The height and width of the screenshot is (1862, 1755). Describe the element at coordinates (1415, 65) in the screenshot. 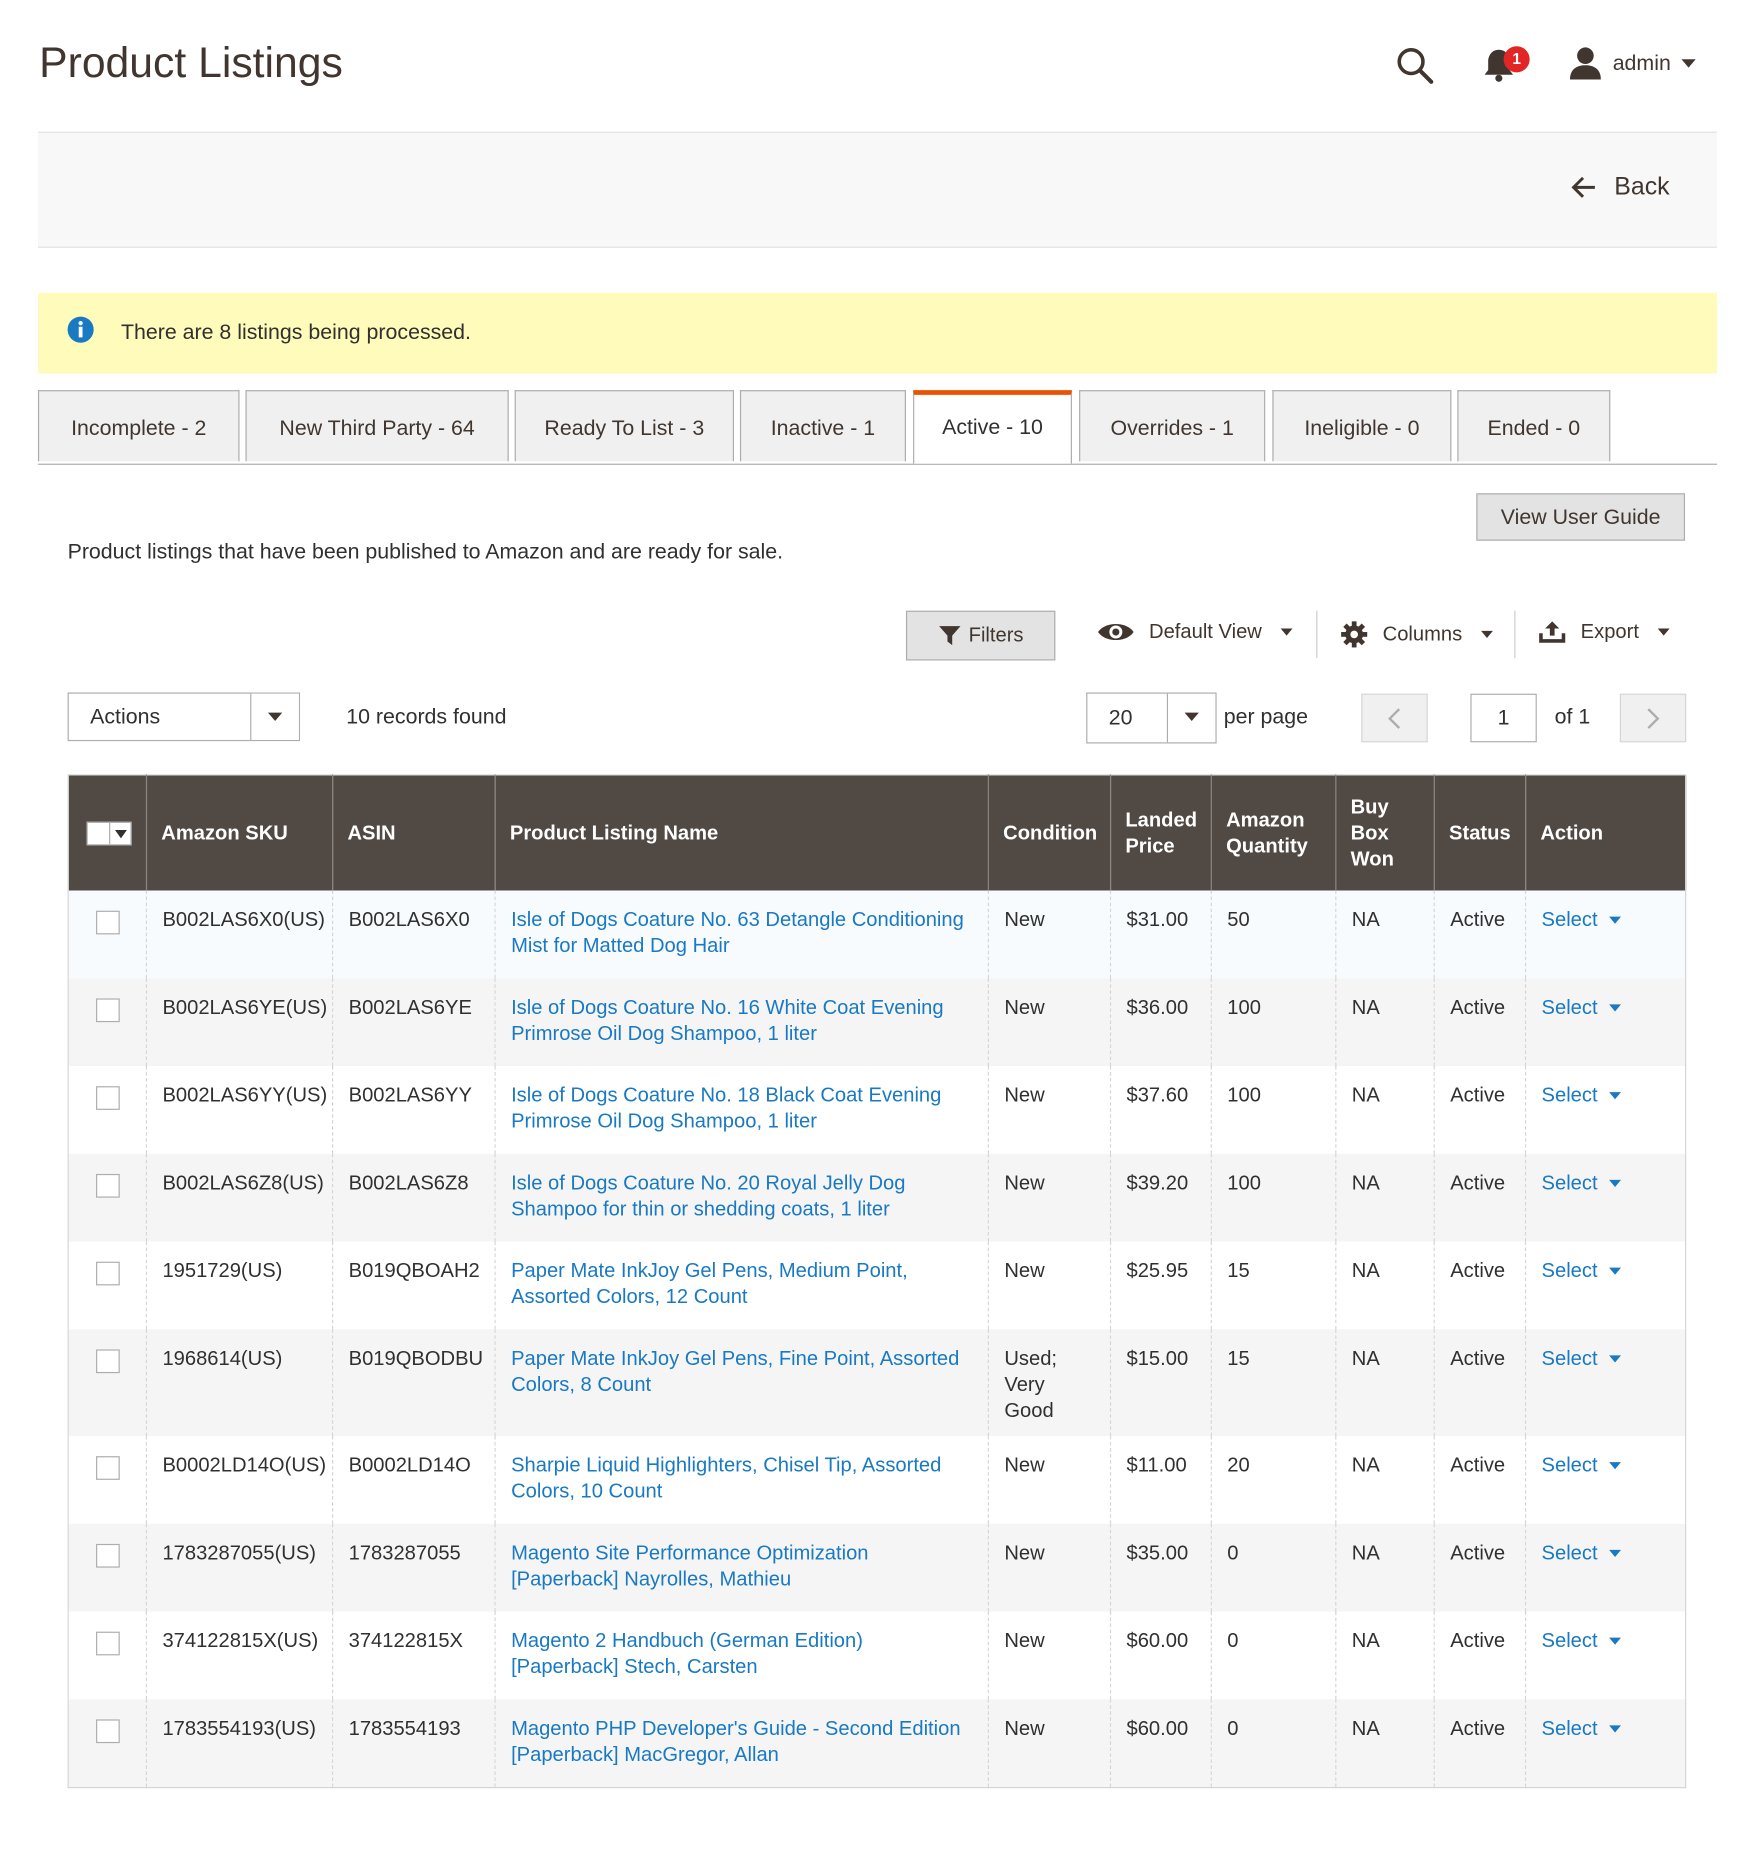

I see `search-icon` at that location.